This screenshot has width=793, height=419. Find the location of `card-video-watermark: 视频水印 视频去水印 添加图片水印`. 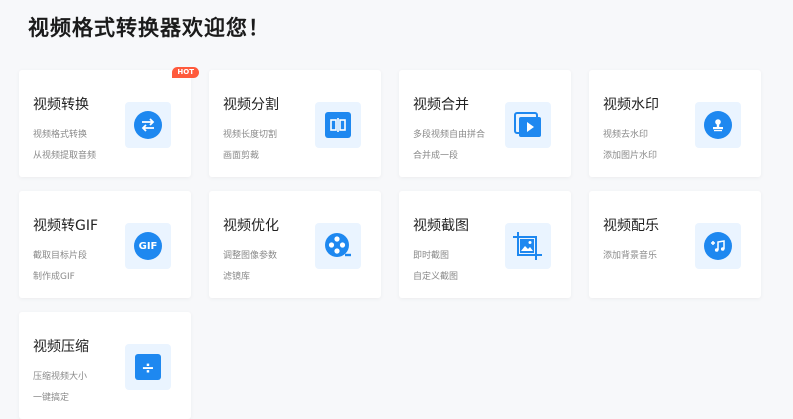

card-video-watermark: 视频水印 视频去水印 添加图片水印 is located at coordinates (675, 123).